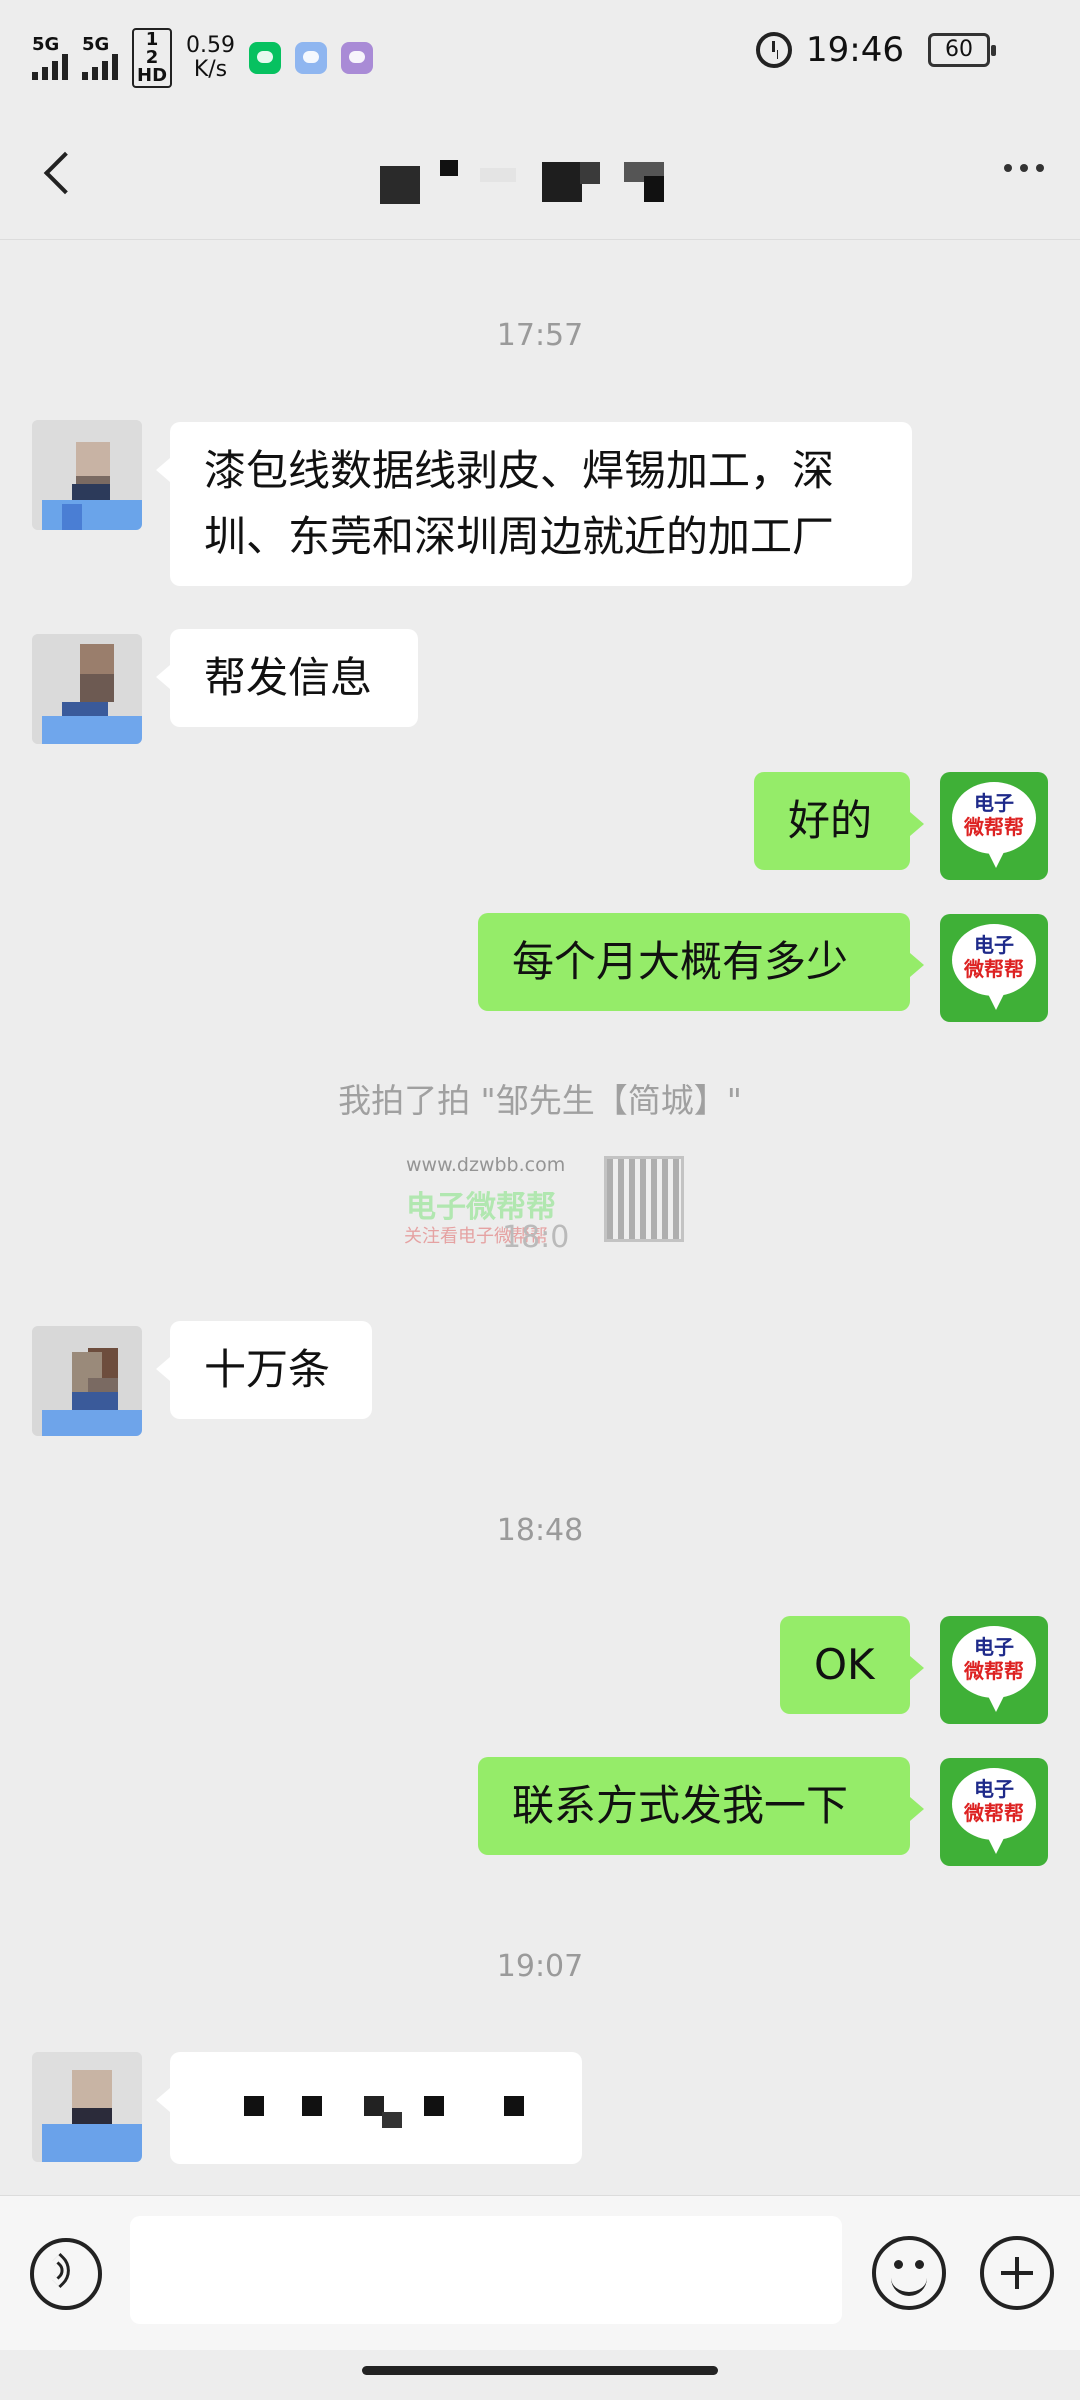 The width and height of the screenshot is (1080, 2400). Describe the element at coordinates (264, 1370) in the screenshot. I see `message-bubble-incoming: 十万条` at that location.